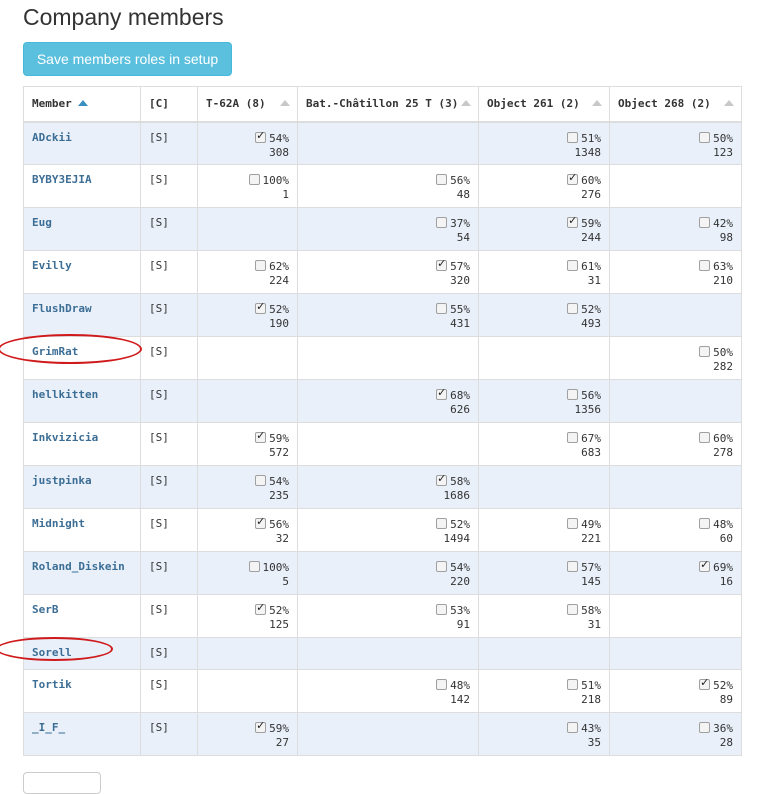 This screenshot has width=775, height=794. Describe the element at coordinates (247, 727) in the screenshot. I see `win-rate-line: 59%` at that location.